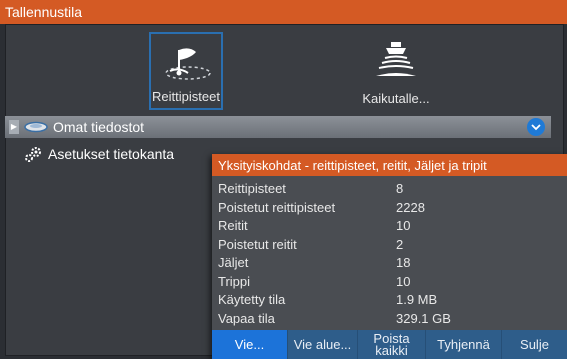  I want to click on detail-row: Poistetut reitit 2, so click(367, 246).